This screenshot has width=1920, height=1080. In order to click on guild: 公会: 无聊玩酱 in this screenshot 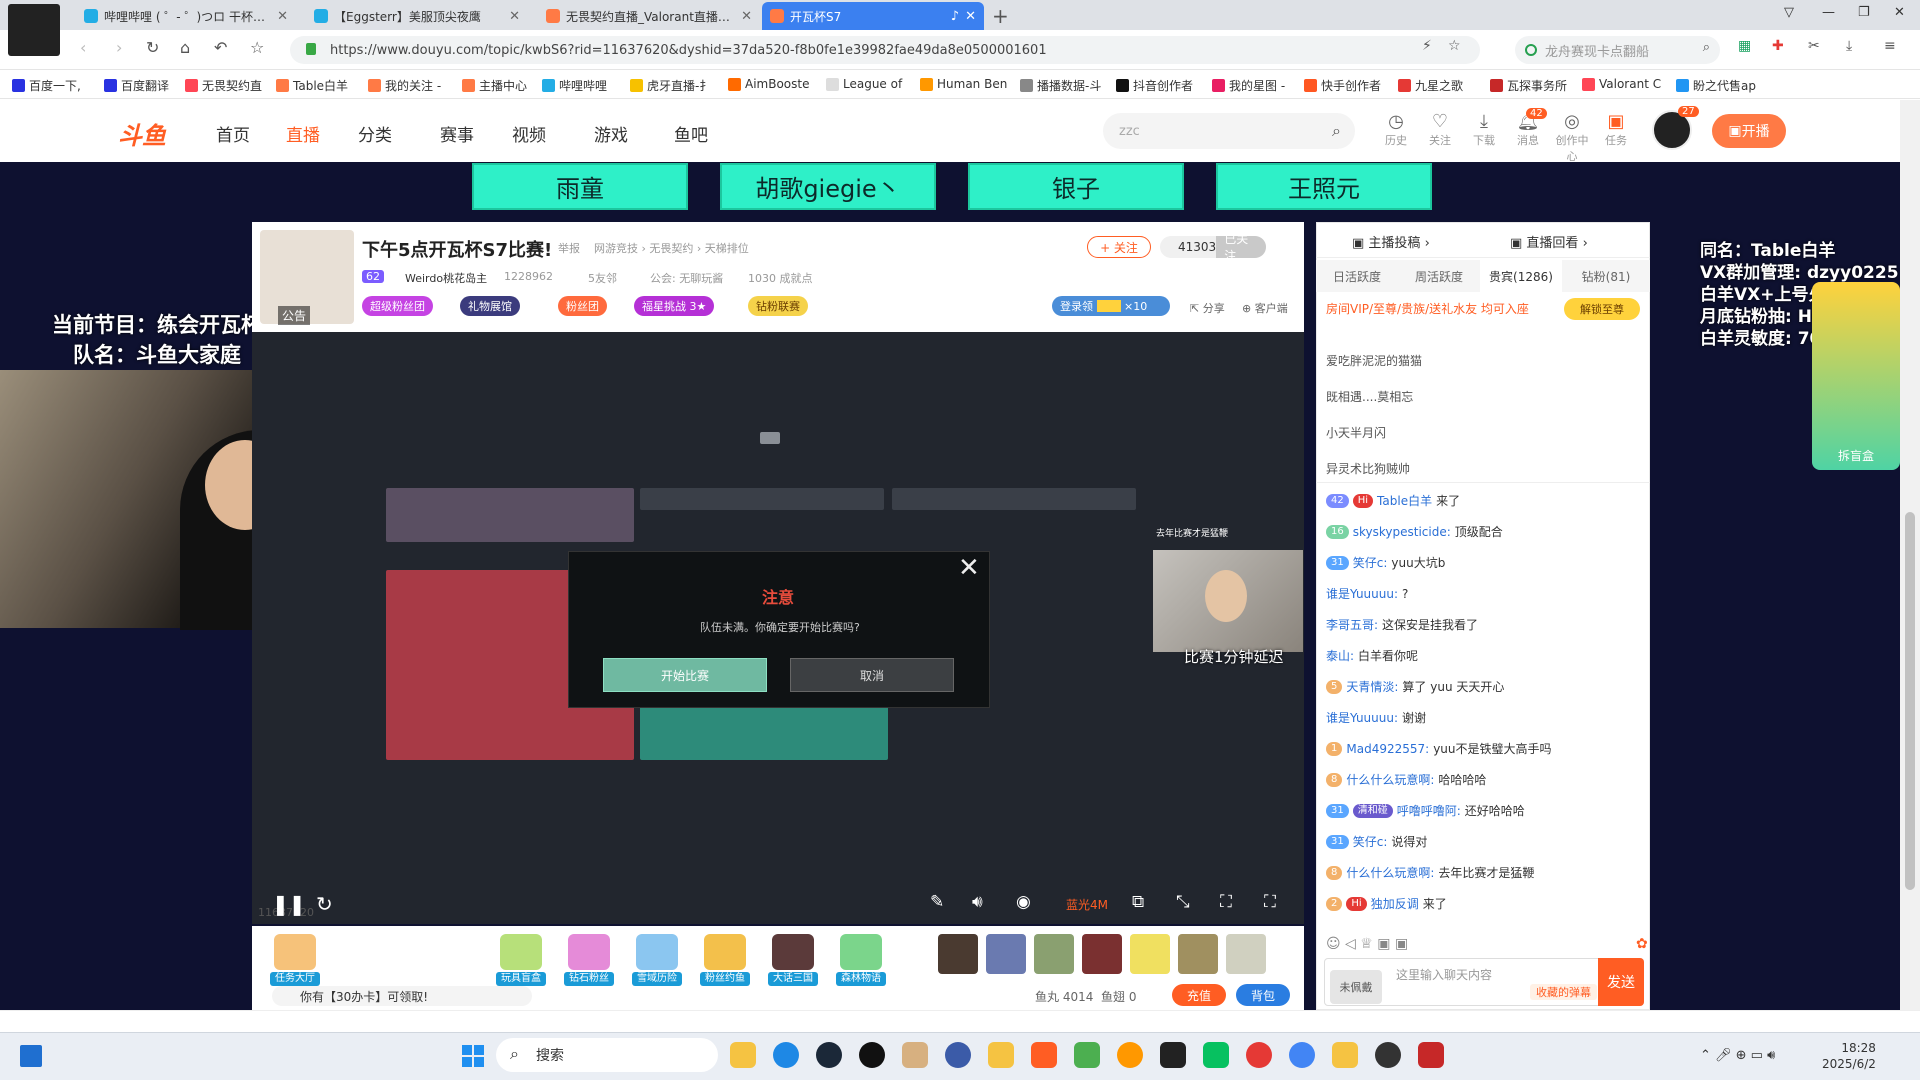, I will do `click(686, 278)`.